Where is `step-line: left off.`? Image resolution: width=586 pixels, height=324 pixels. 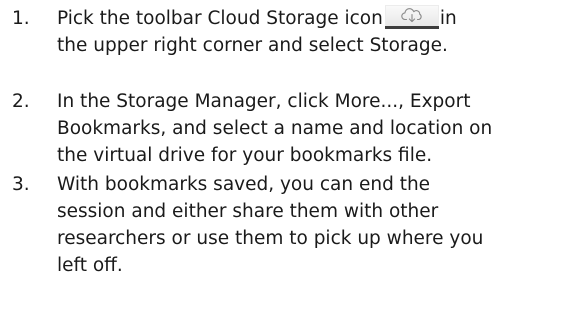 step-line: left off. is located at coordinates (90, 265).